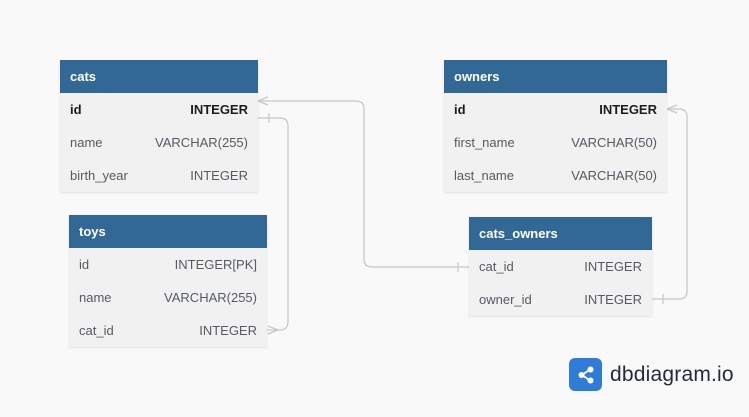 The height and width of the screenshot is (417, 749). What do you see at coordinates (560, 299) in the screenshot?
I see `table-row: owner_id INTEGER` at bounding box center [560, 299].